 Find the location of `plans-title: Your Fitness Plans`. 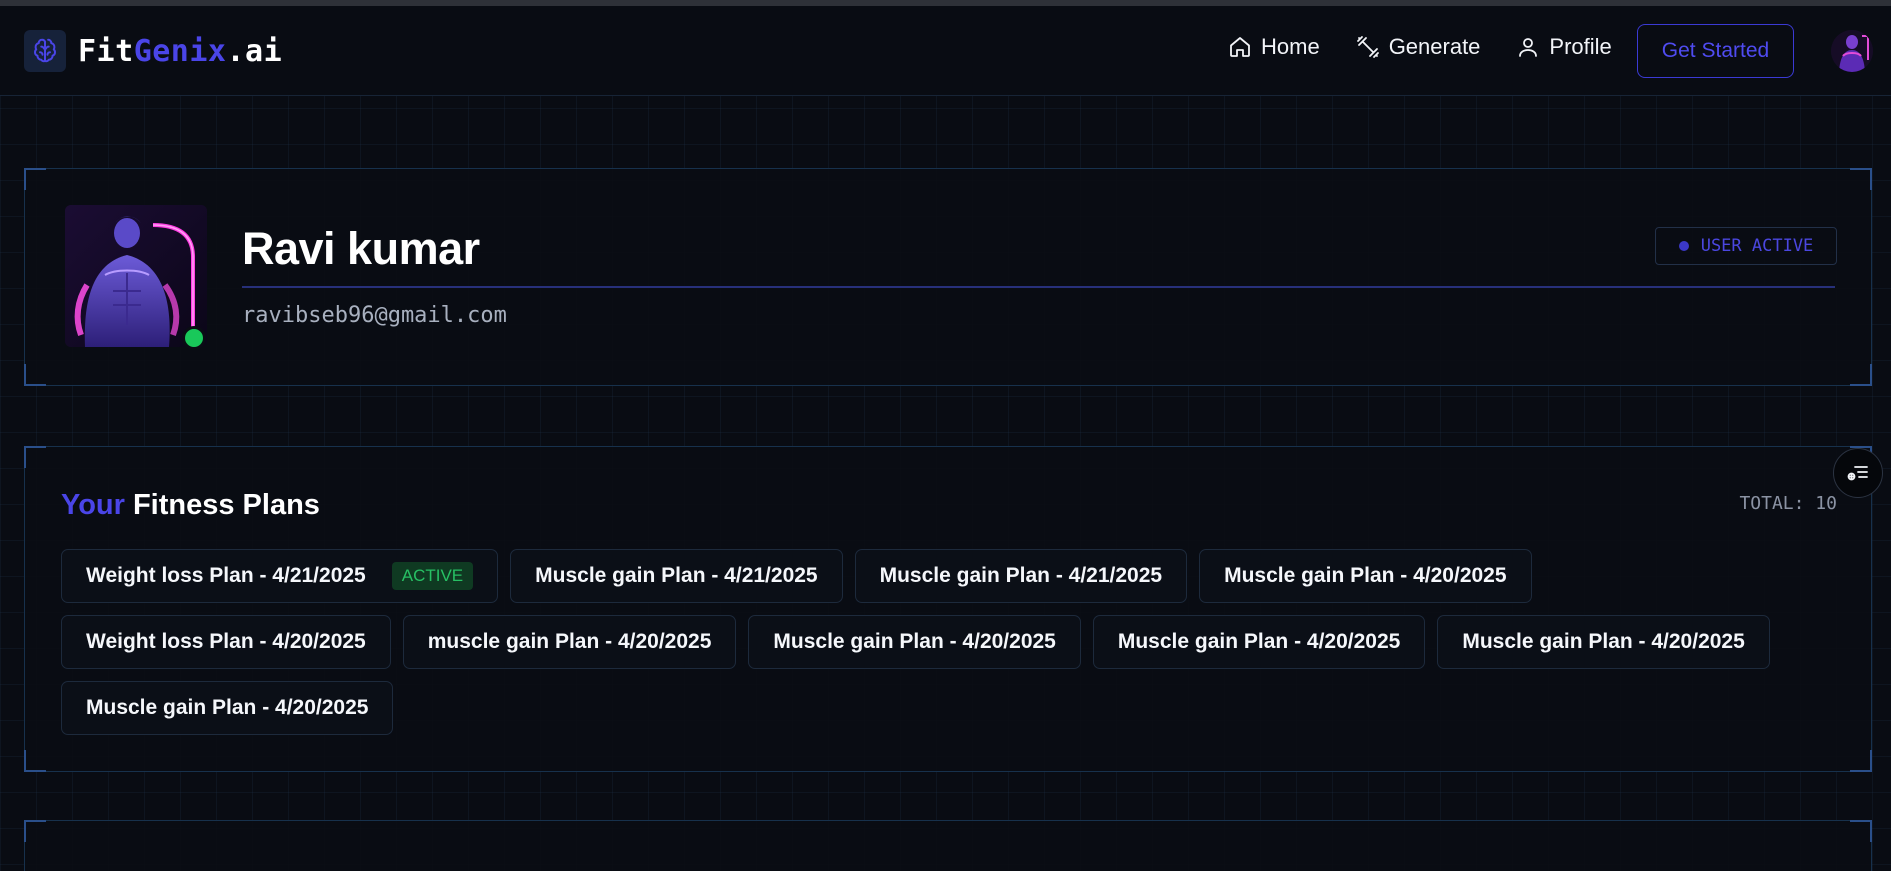

plans-title: Your Fitness Plans is located at coordinates (190, 505).